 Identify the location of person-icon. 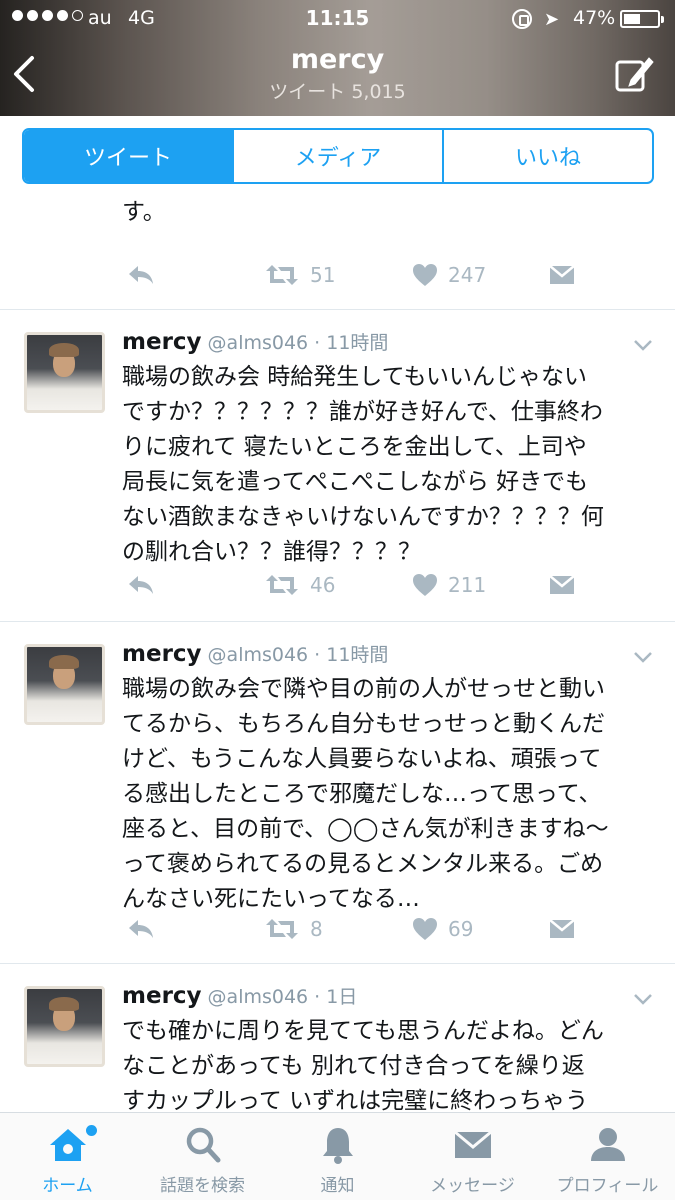
(607, 1144).